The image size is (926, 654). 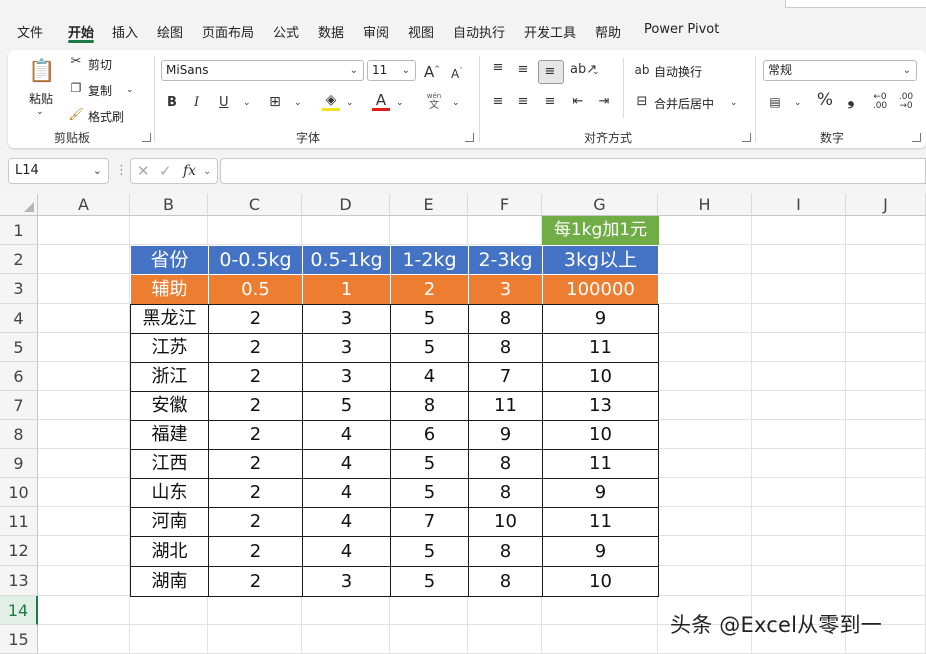 What do you see at coordinates (189, 171) in the screenshot?
I see `insert-function-icon: fx` at bounding box center [189, 171].